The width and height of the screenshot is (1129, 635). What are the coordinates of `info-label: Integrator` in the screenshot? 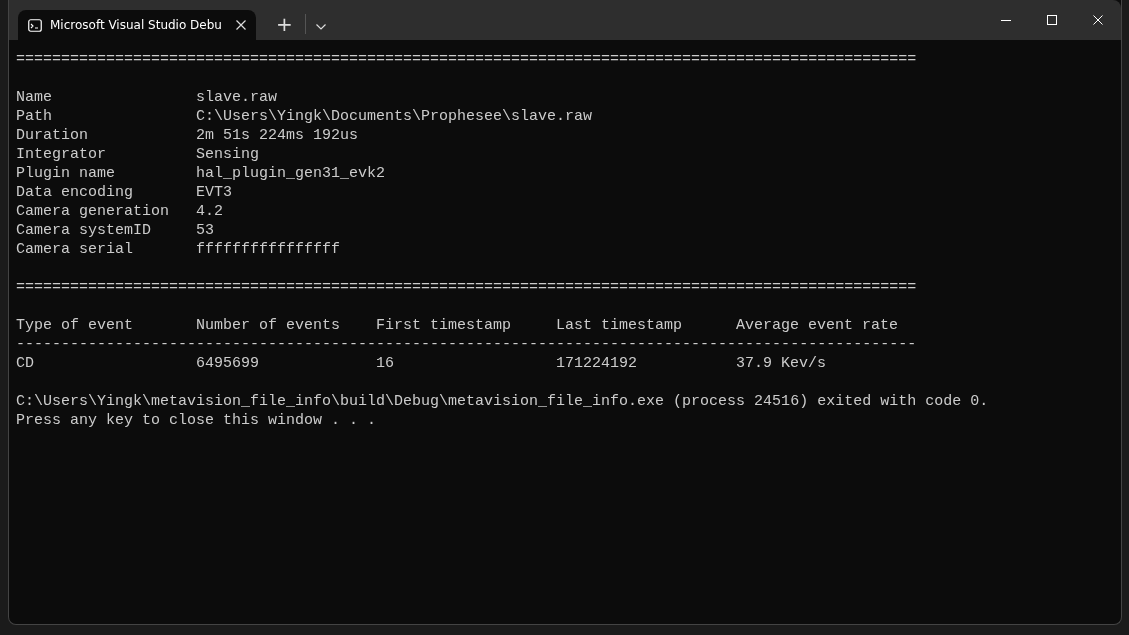 It's located at (61, 154).